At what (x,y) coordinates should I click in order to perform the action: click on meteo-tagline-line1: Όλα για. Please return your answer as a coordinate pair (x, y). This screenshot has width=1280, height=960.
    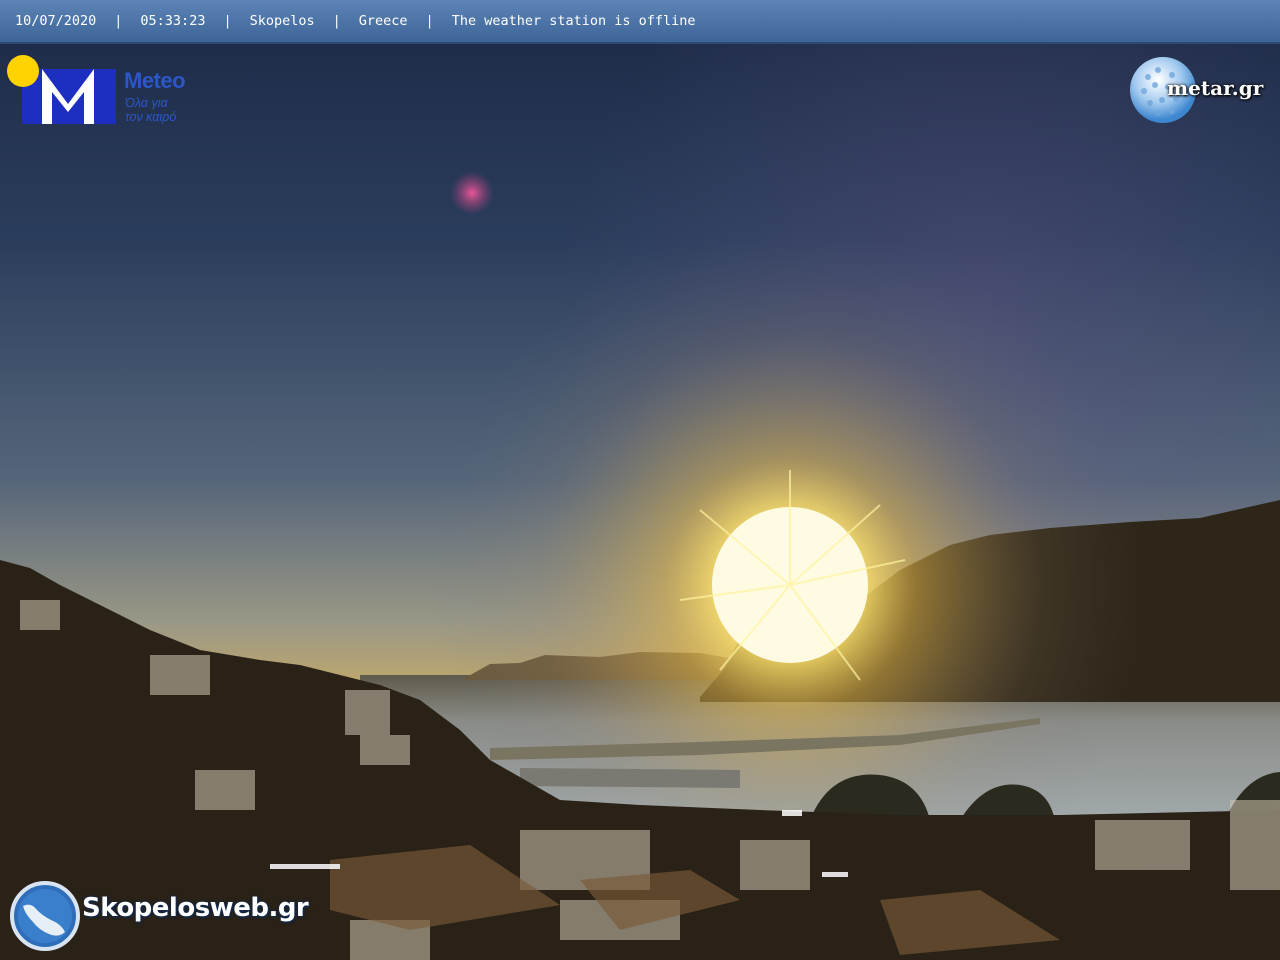
    Looking at the image, I should click on (146, 103).